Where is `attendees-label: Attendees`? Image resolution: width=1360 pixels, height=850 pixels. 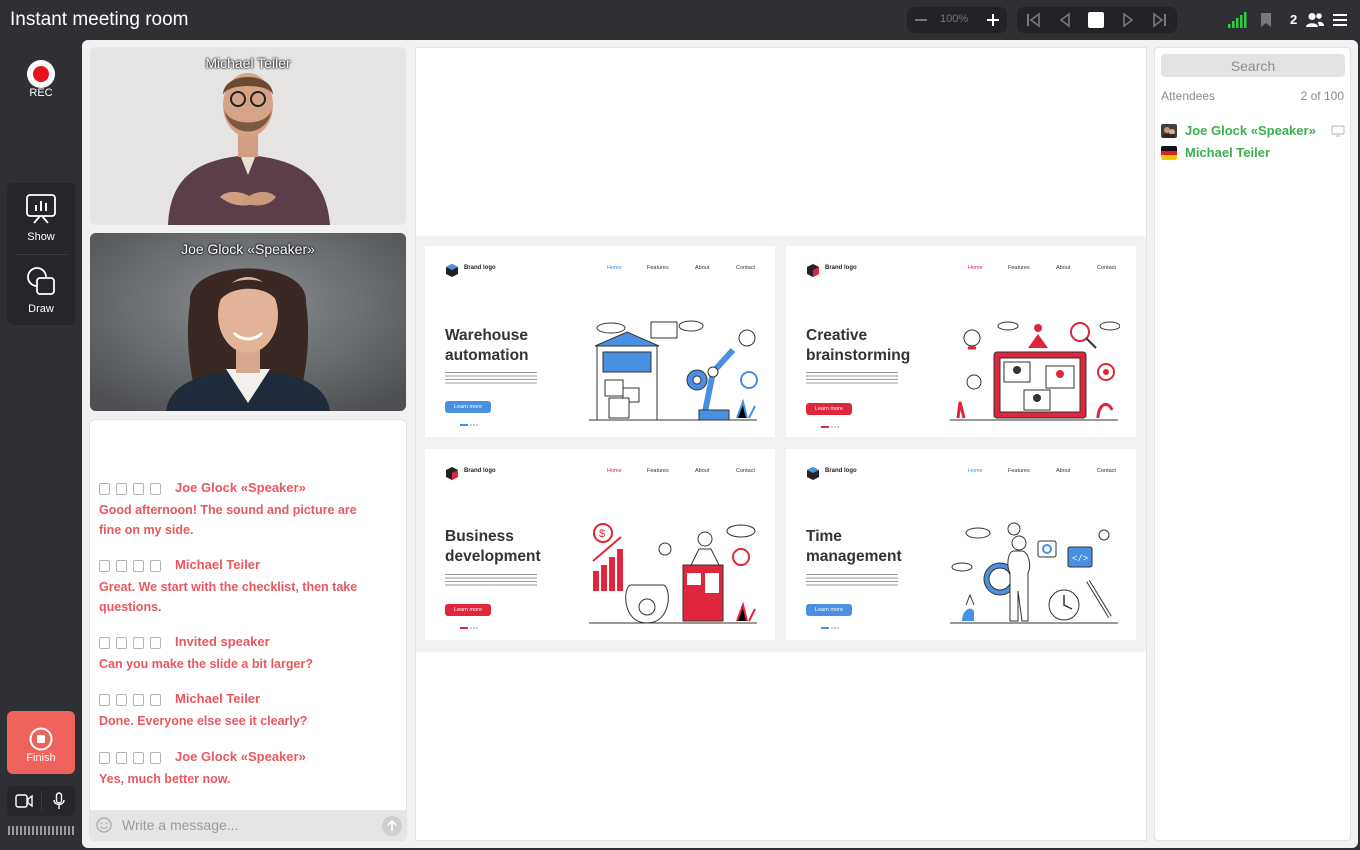
attendees-label: Attendees is located at coordinates (1188, 96).